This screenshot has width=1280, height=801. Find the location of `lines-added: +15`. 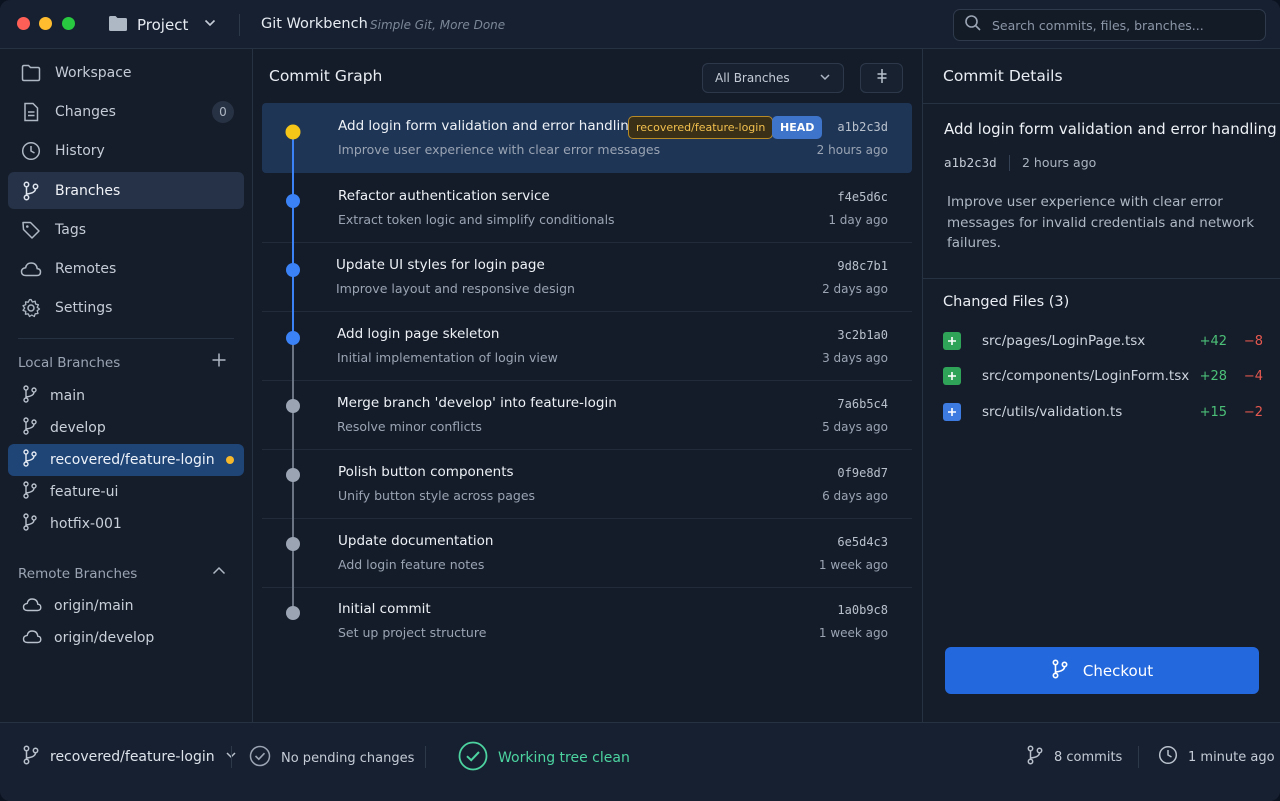

lines-added: +15 is located at coordinates (1213, 412).